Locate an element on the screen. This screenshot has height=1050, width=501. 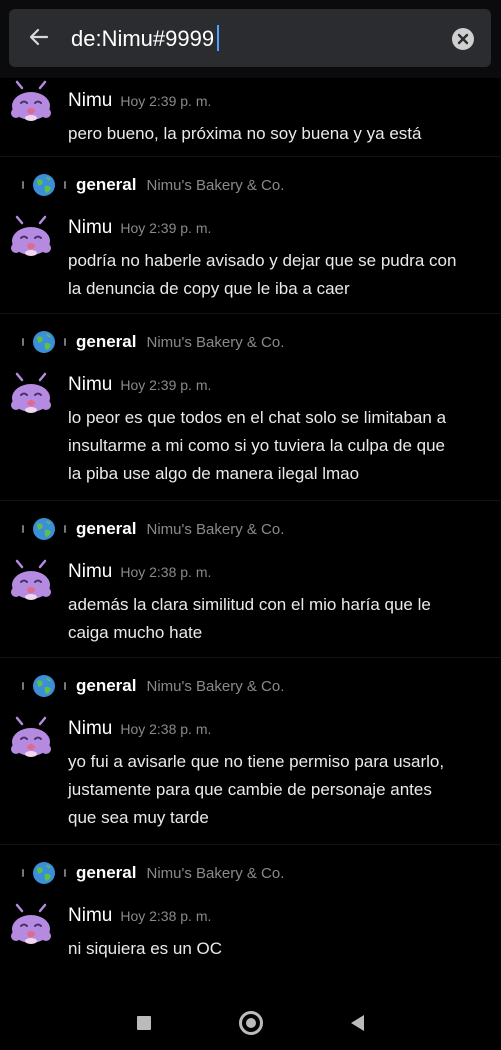
search-box: de:Nimu#9999 is located at coordinates (250, 38).